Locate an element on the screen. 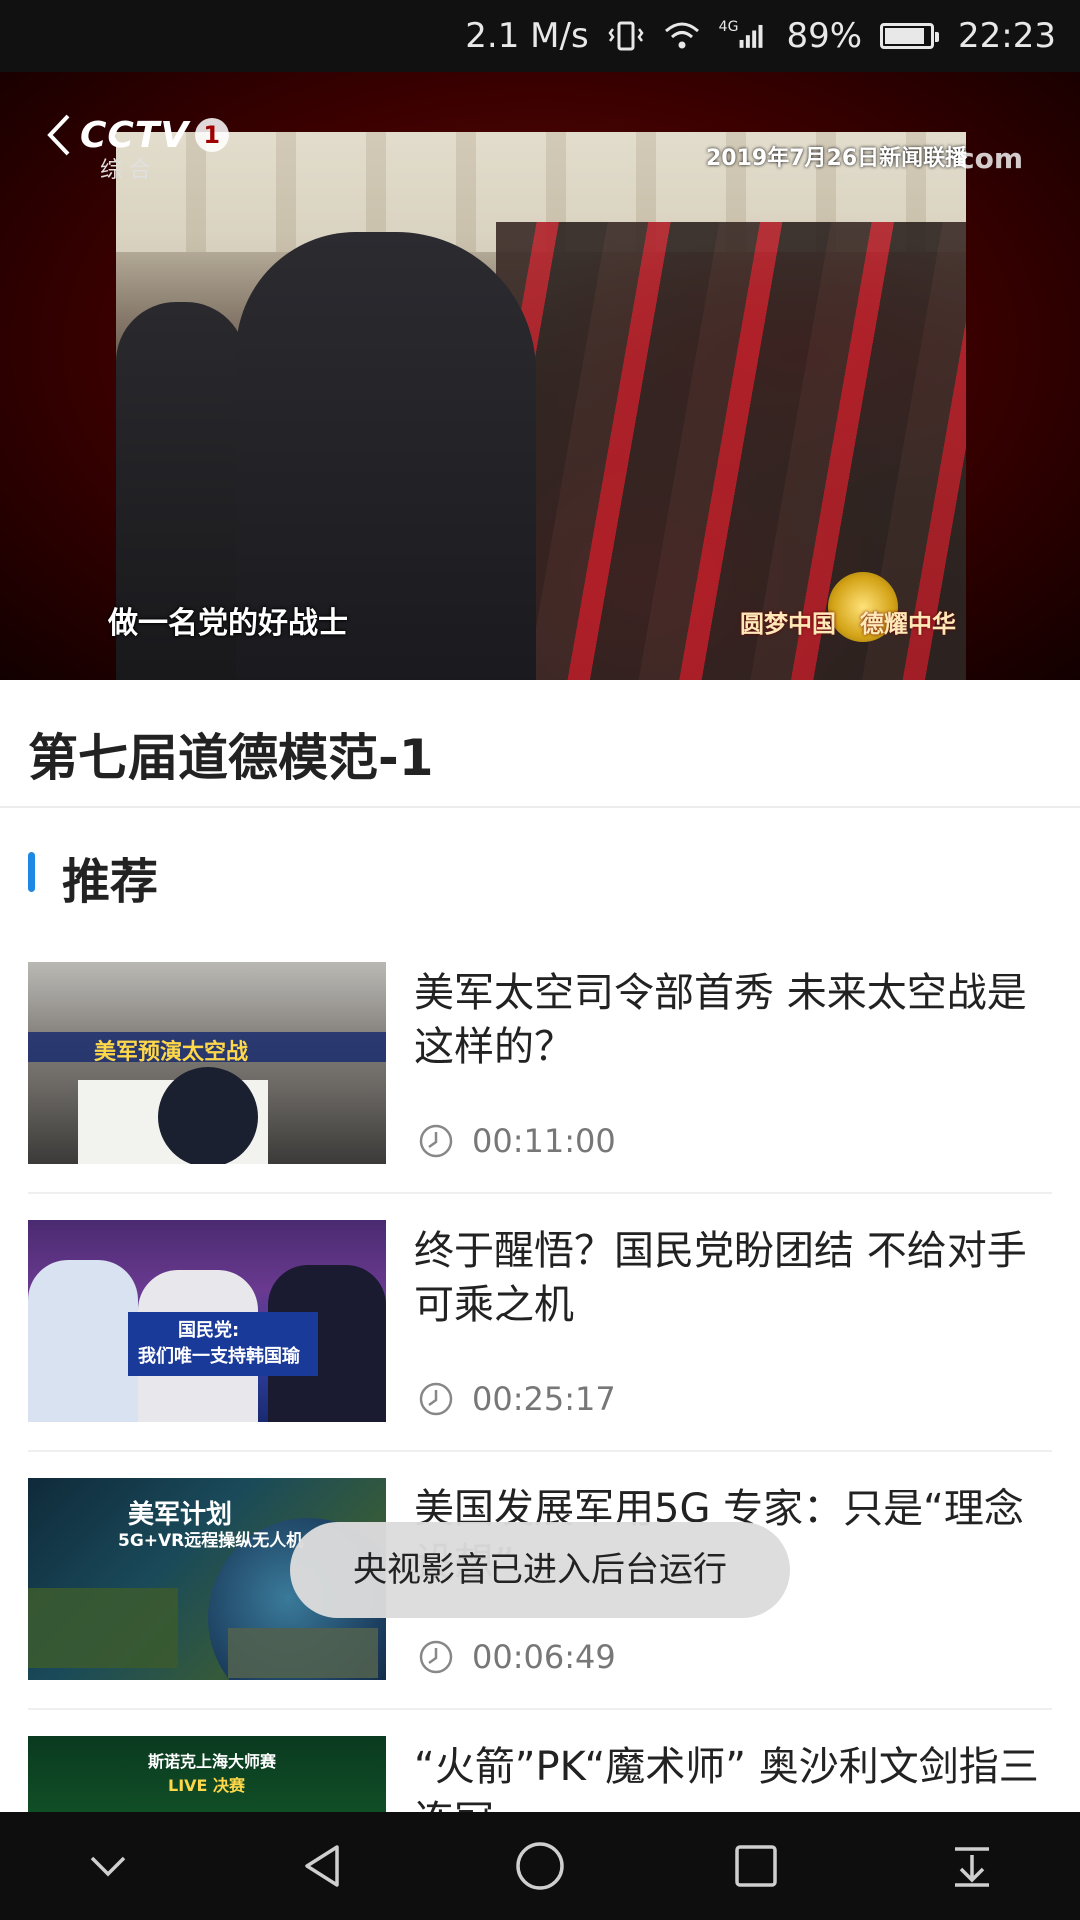 The height and width of the screenshot is (1920, 1080). nav-recents-button is located at coordinates (756, 1866).